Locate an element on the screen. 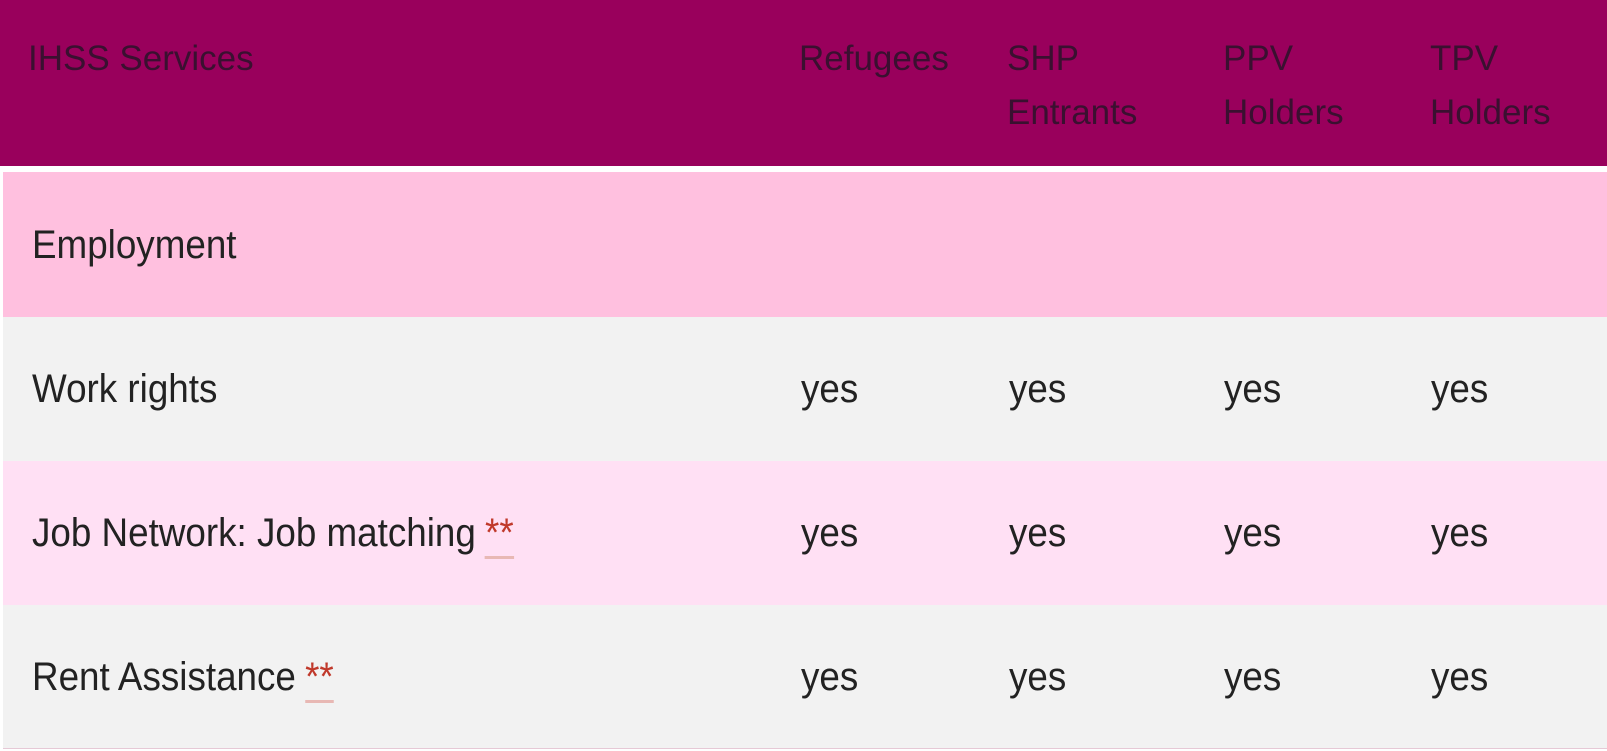  service-name-text: Work rights is located at coordinates (125, 389).